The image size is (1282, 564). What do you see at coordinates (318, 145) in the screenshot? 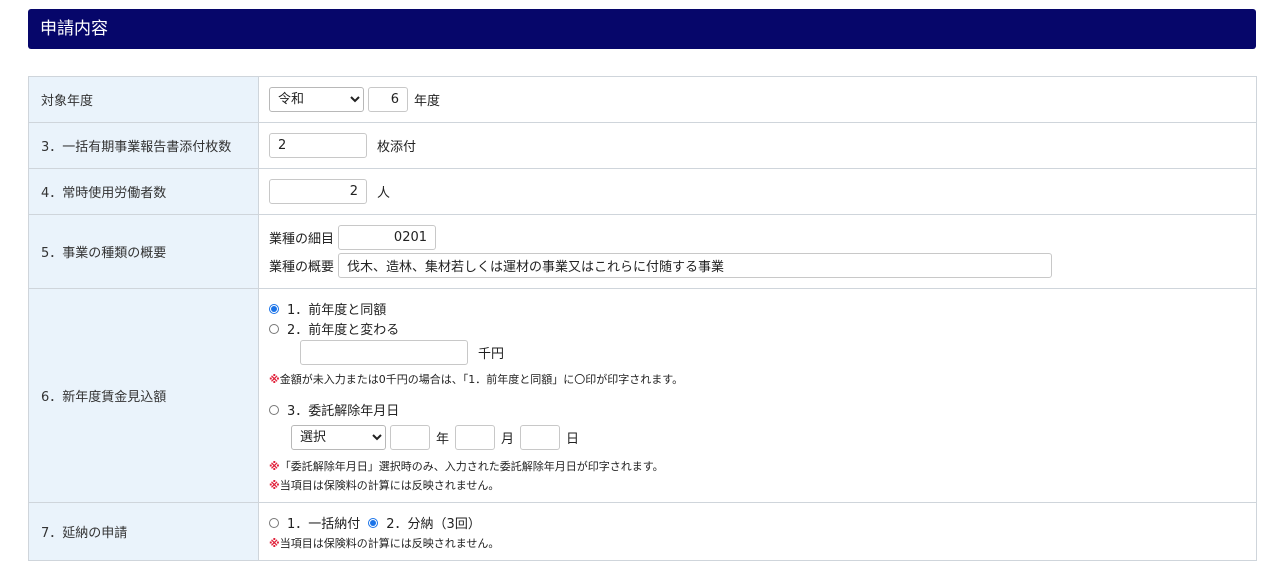
I see `attachment-count-input` at bounding box center [318, 145].